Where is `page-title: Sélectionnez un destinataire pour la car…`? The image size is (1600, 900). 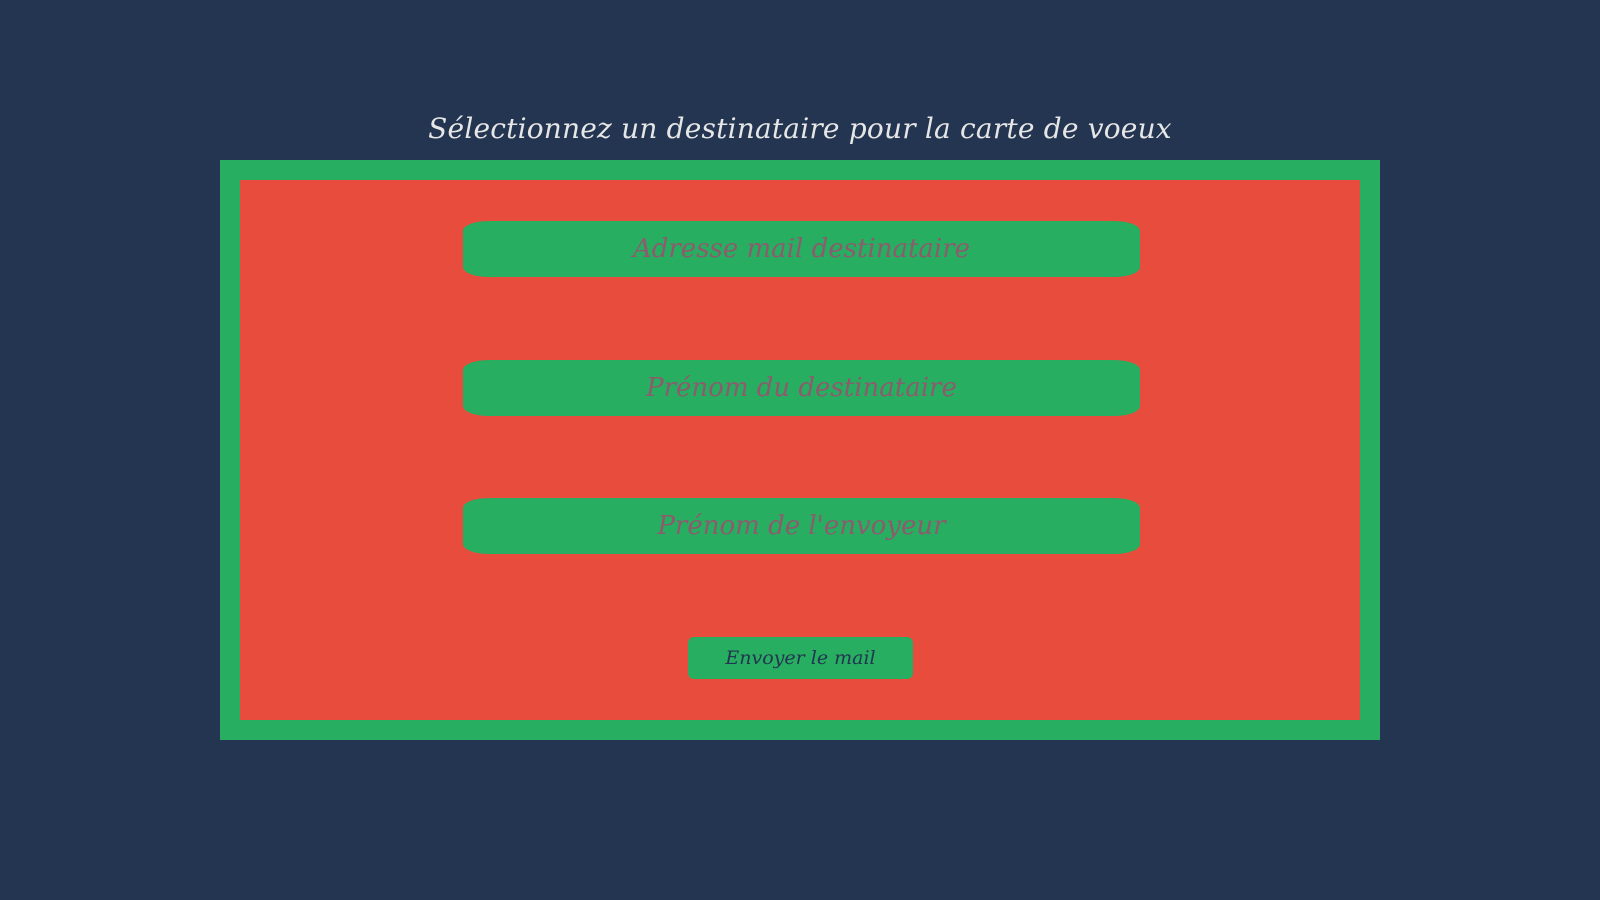 page-title: Sélectionnez un destinataire pour la car… is located at coordinates (800, 128).